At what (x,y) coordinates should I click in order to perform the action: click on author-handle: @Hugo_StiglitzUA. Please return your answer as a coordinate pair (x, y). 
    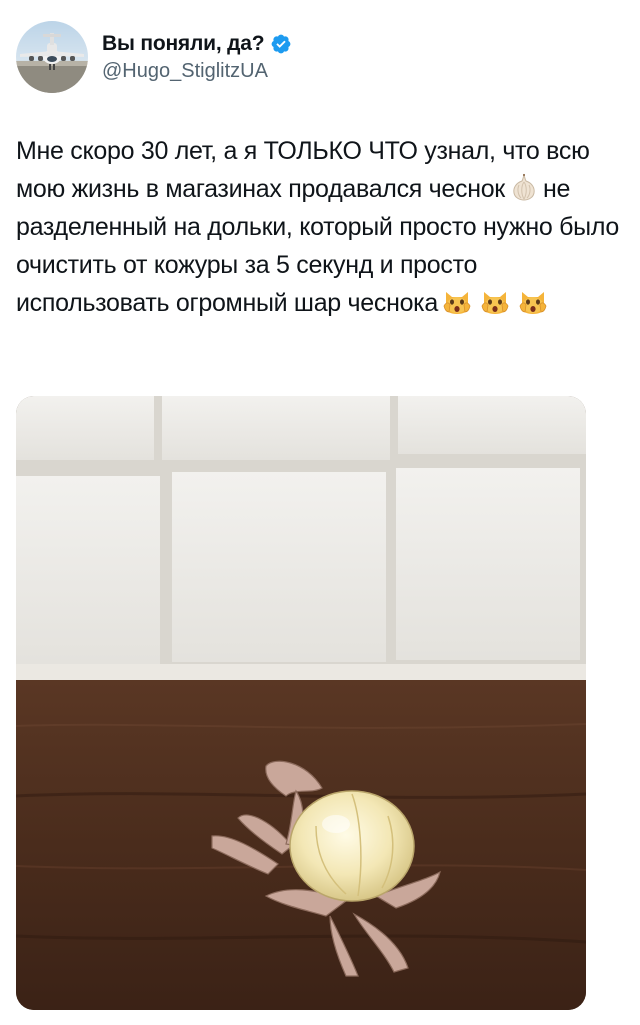
    Looking at the image, I should click on (197, 71).